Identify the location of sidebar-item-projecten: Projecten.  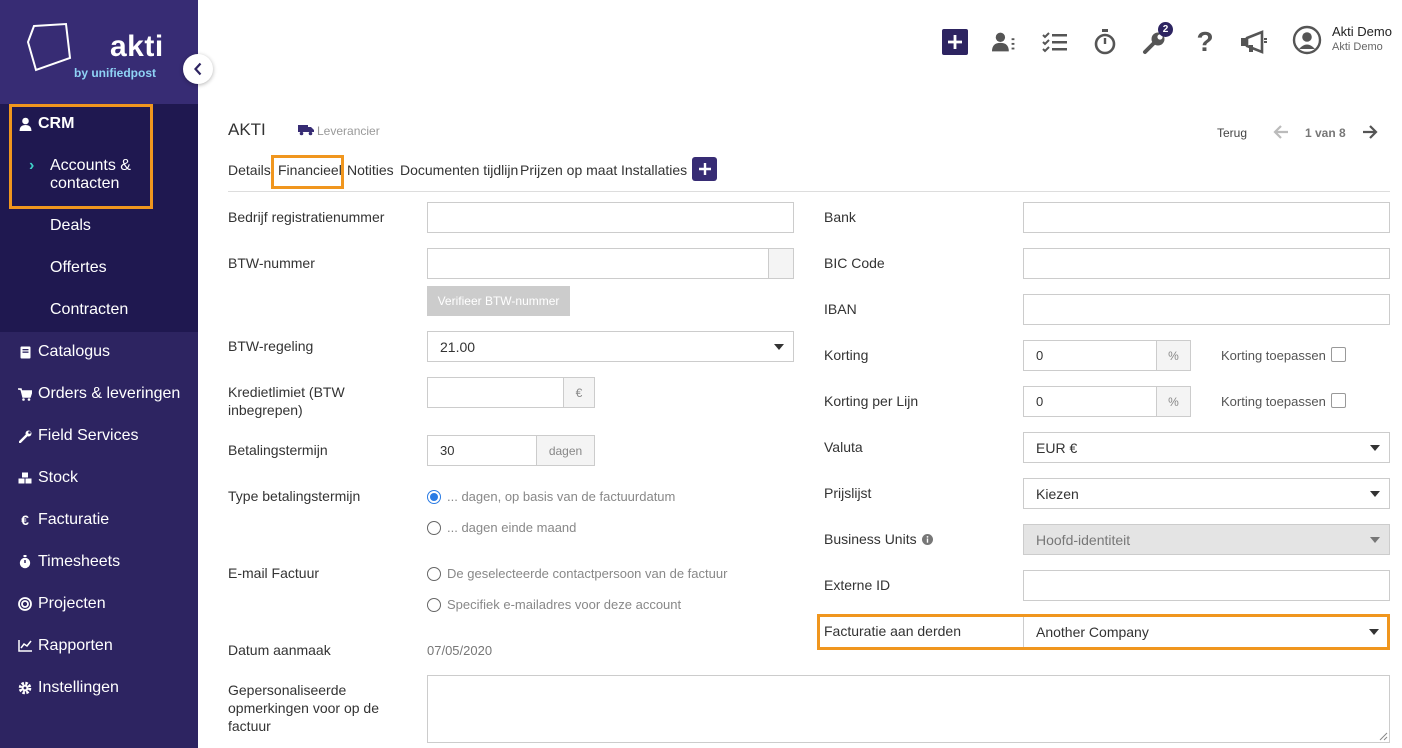
(99, 604).